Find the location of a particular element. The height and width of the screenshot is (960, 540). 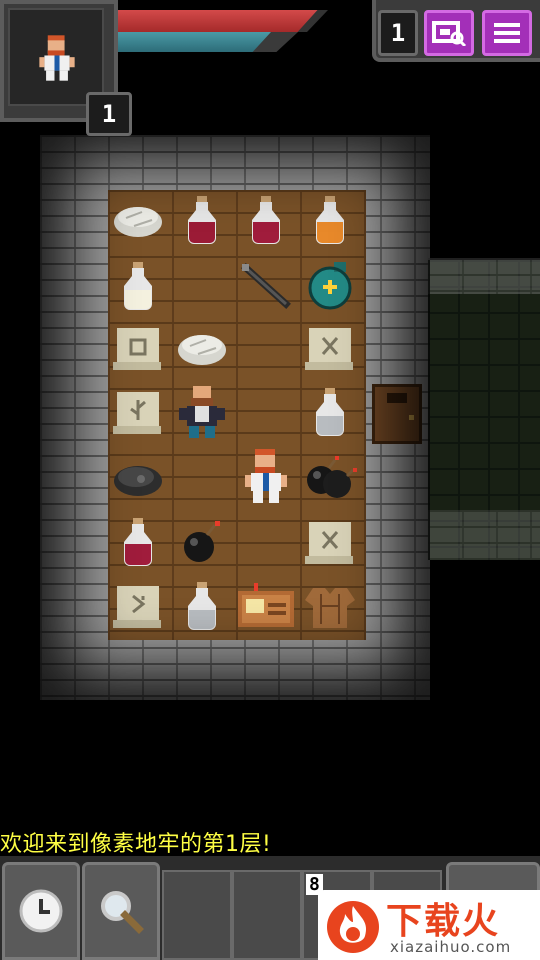

item-bombs is located at coordinates (330, 476).